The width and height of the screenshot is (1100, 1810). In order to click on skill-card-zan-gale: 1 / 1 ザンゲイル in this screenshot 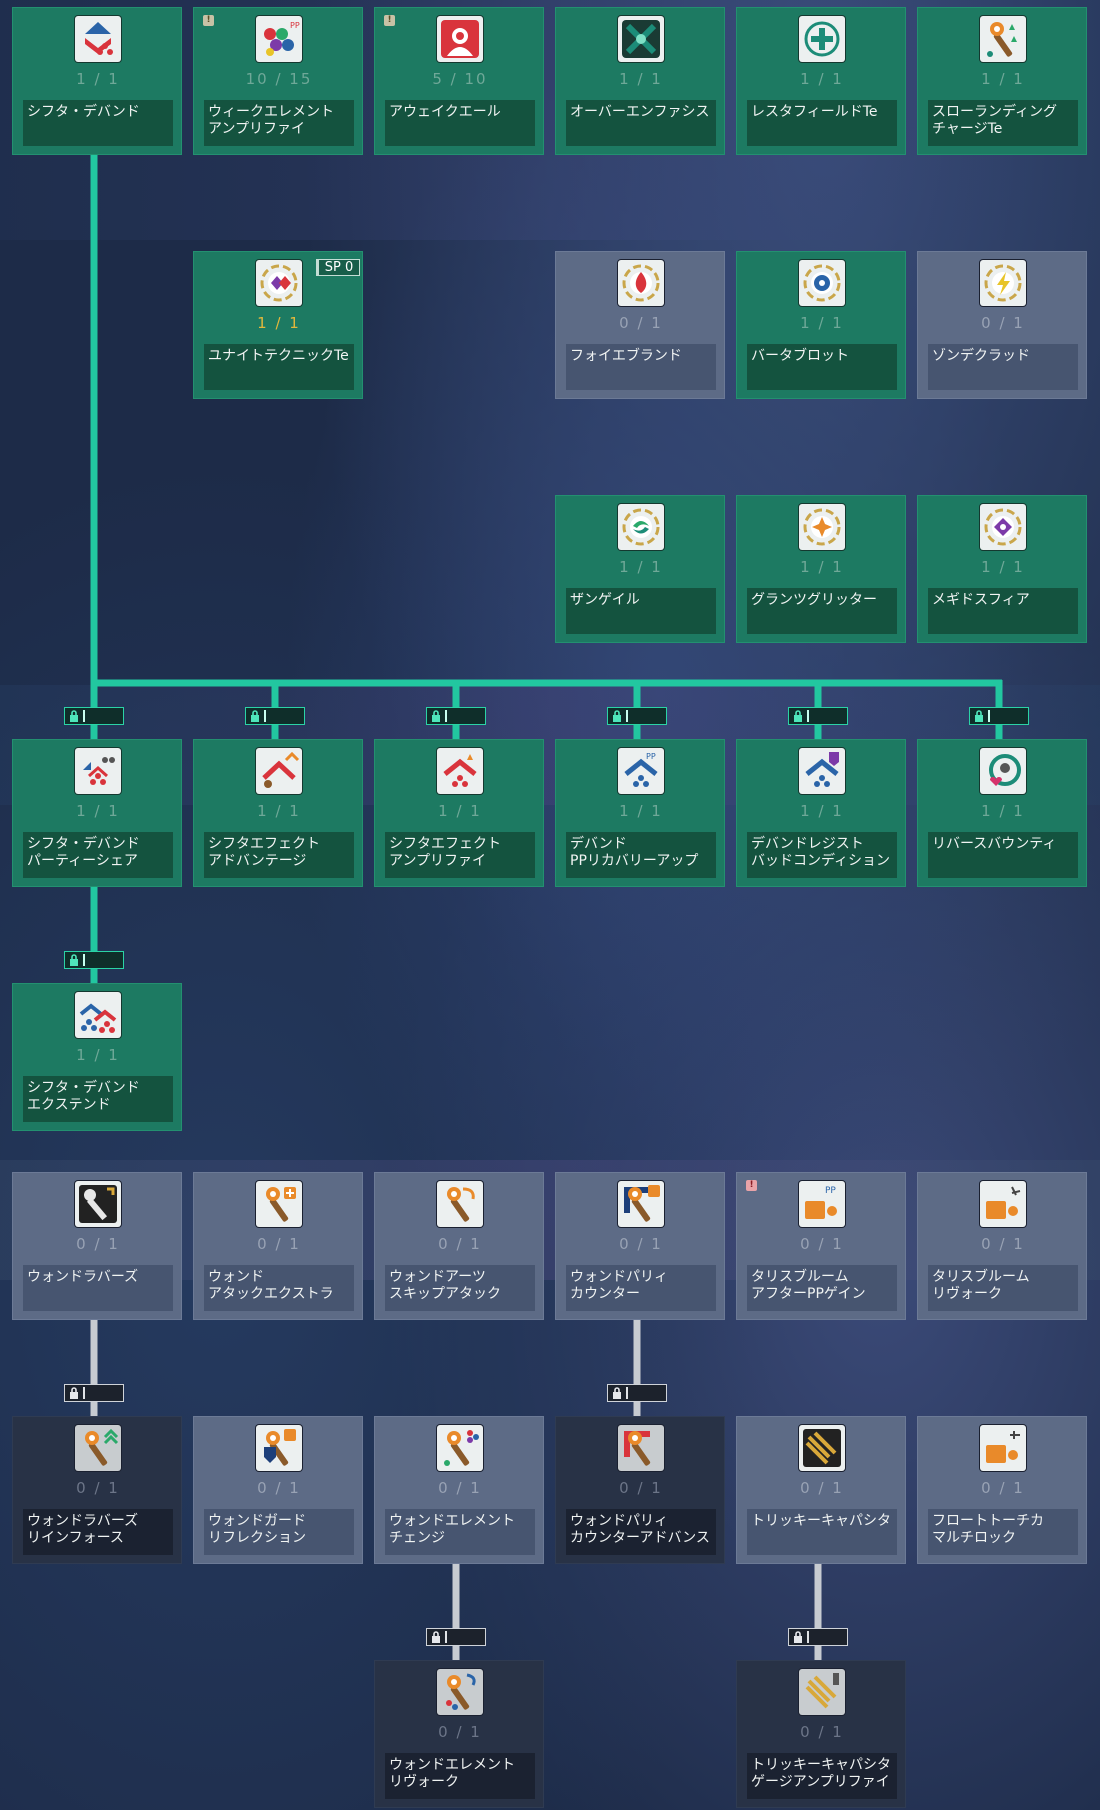, I will do `click(640, 569)`.